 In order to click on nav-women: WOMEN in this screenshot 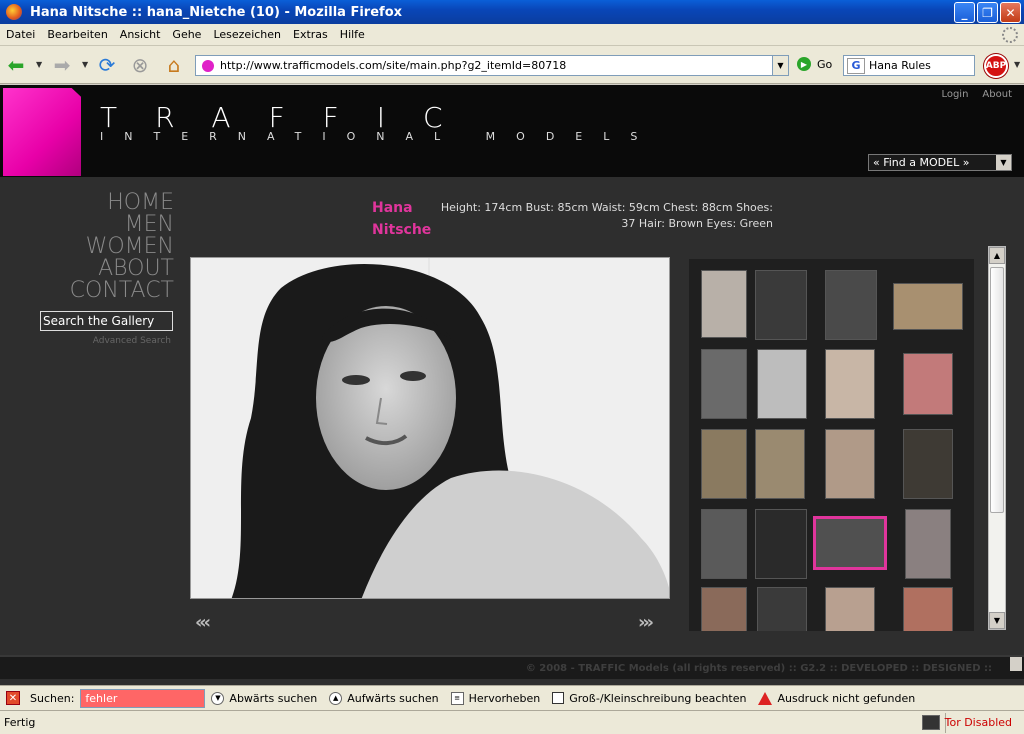, I will do `click(122, 247)`.